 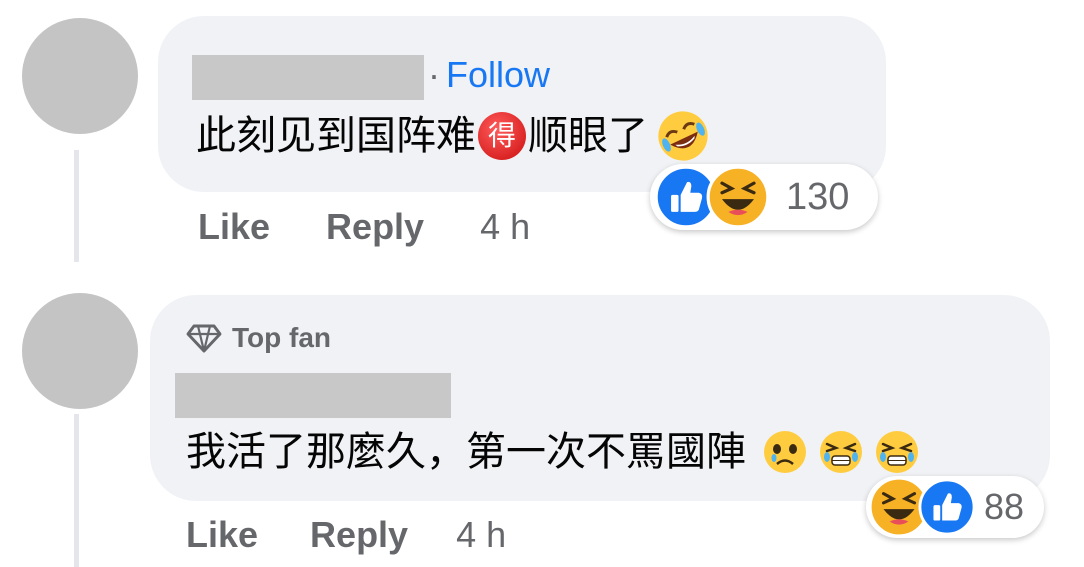 What do you see at coordinates (818, 196) in the screenshot?
I see `reaction-count: 130` at bounding box center [818, 196].